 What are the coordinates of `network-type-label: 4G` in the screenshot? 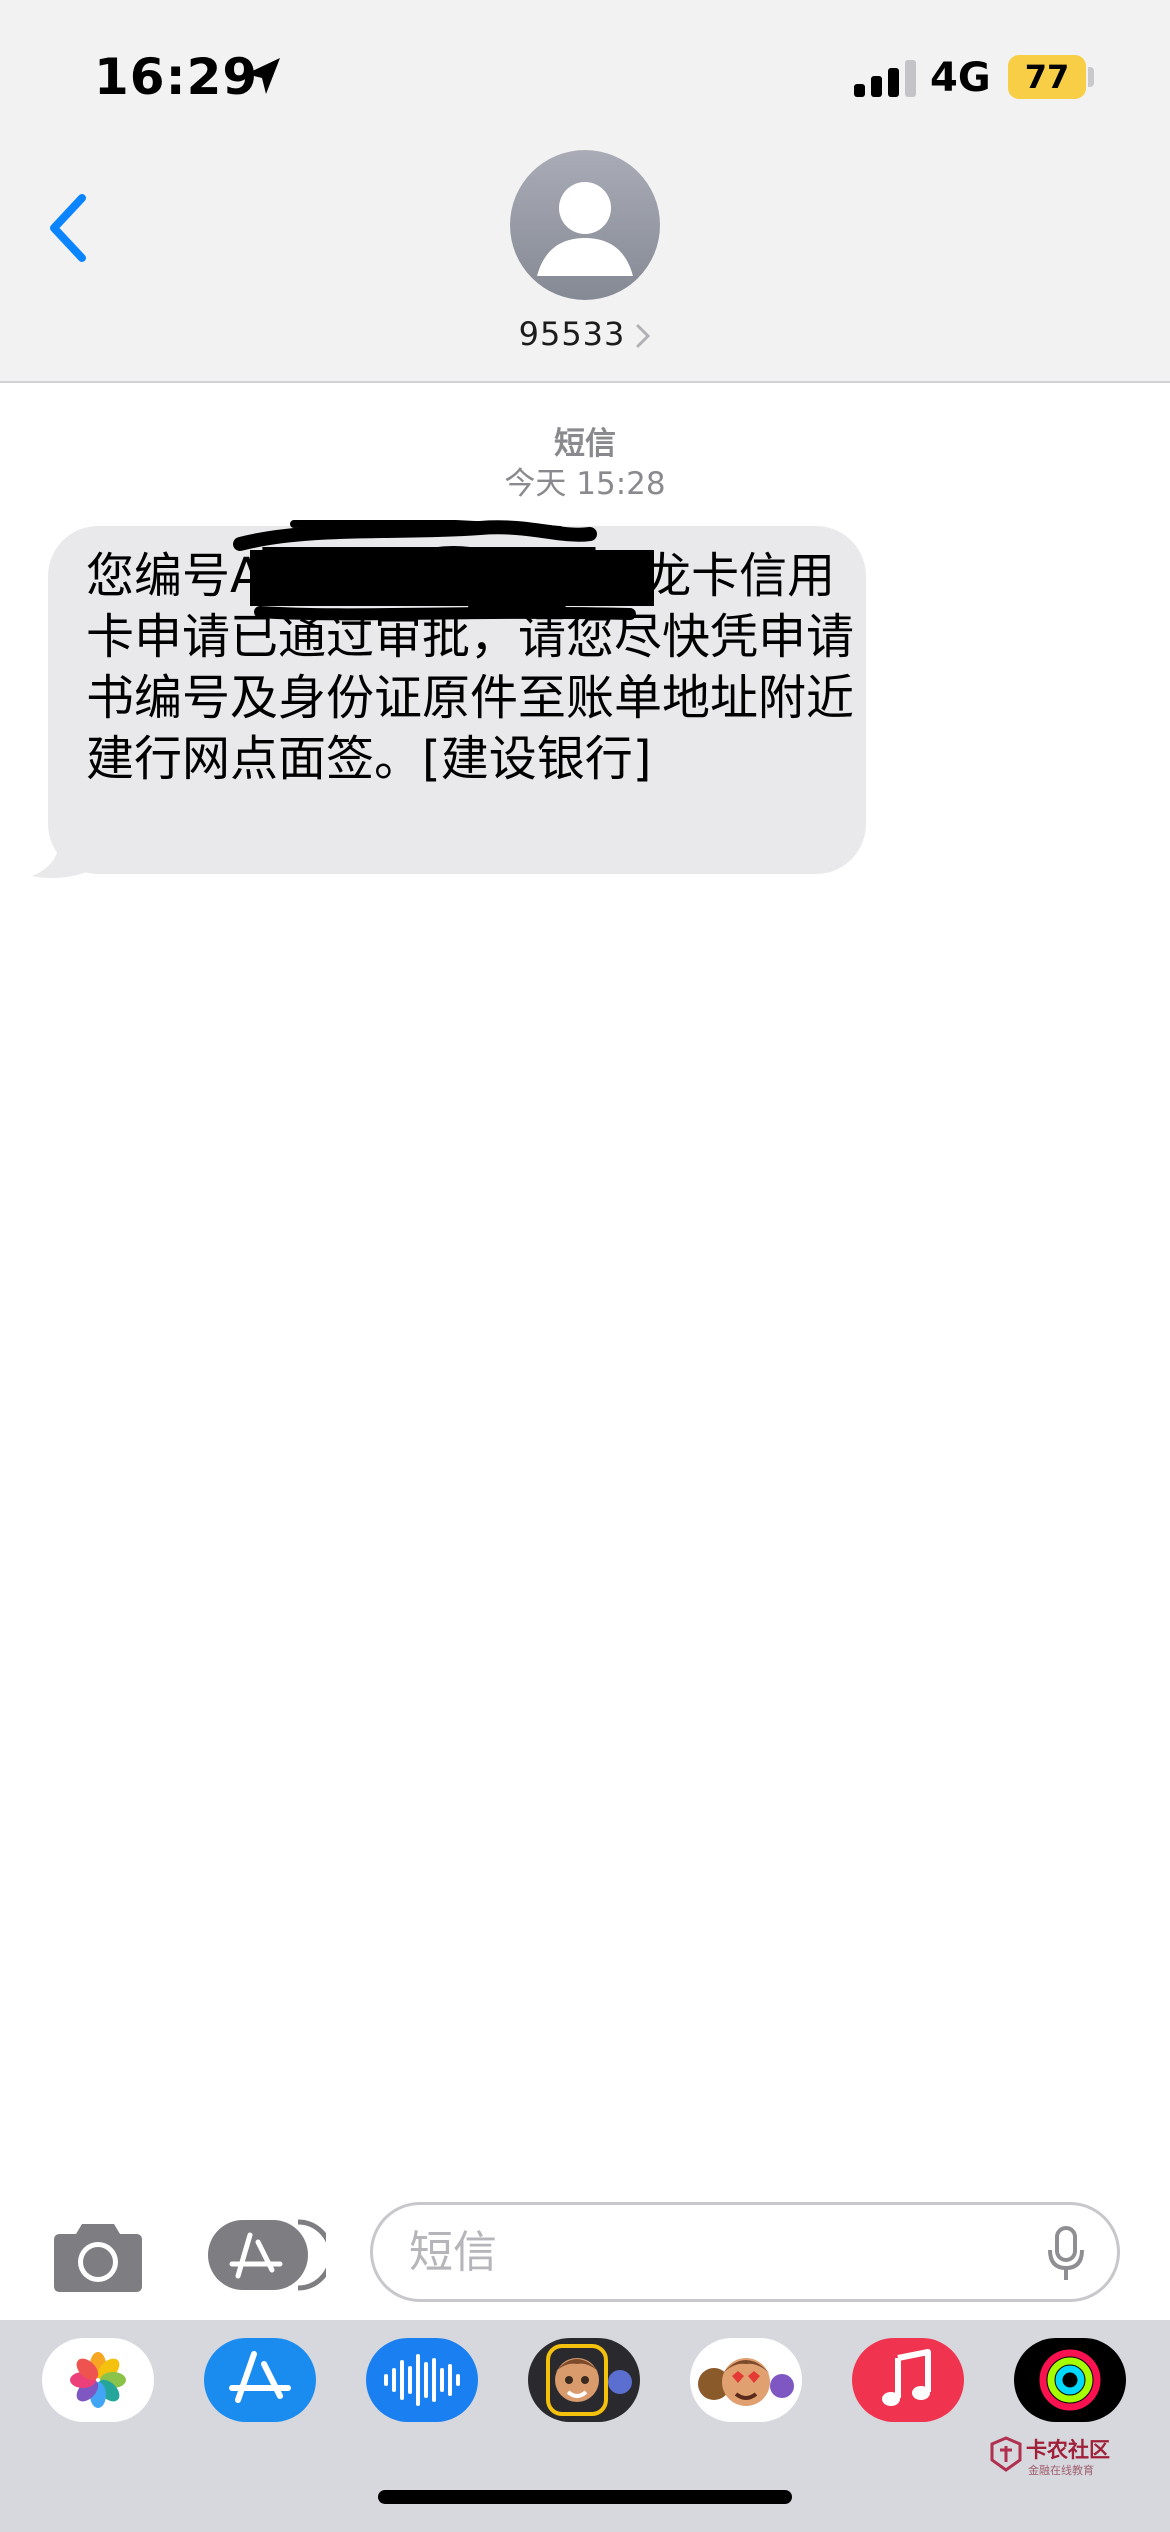 It's located at (960, 78).